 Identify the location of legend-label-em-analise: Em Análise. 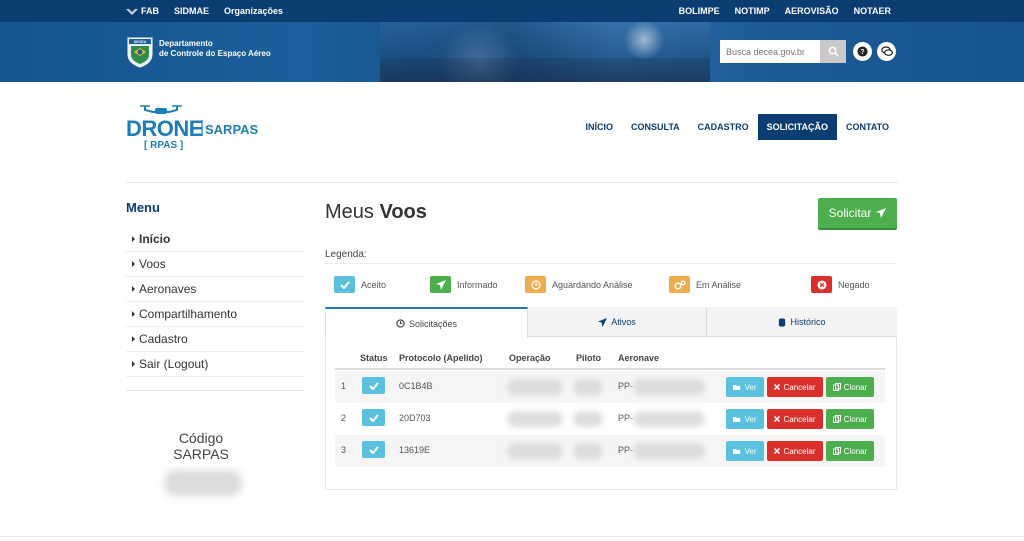
(719, 284).